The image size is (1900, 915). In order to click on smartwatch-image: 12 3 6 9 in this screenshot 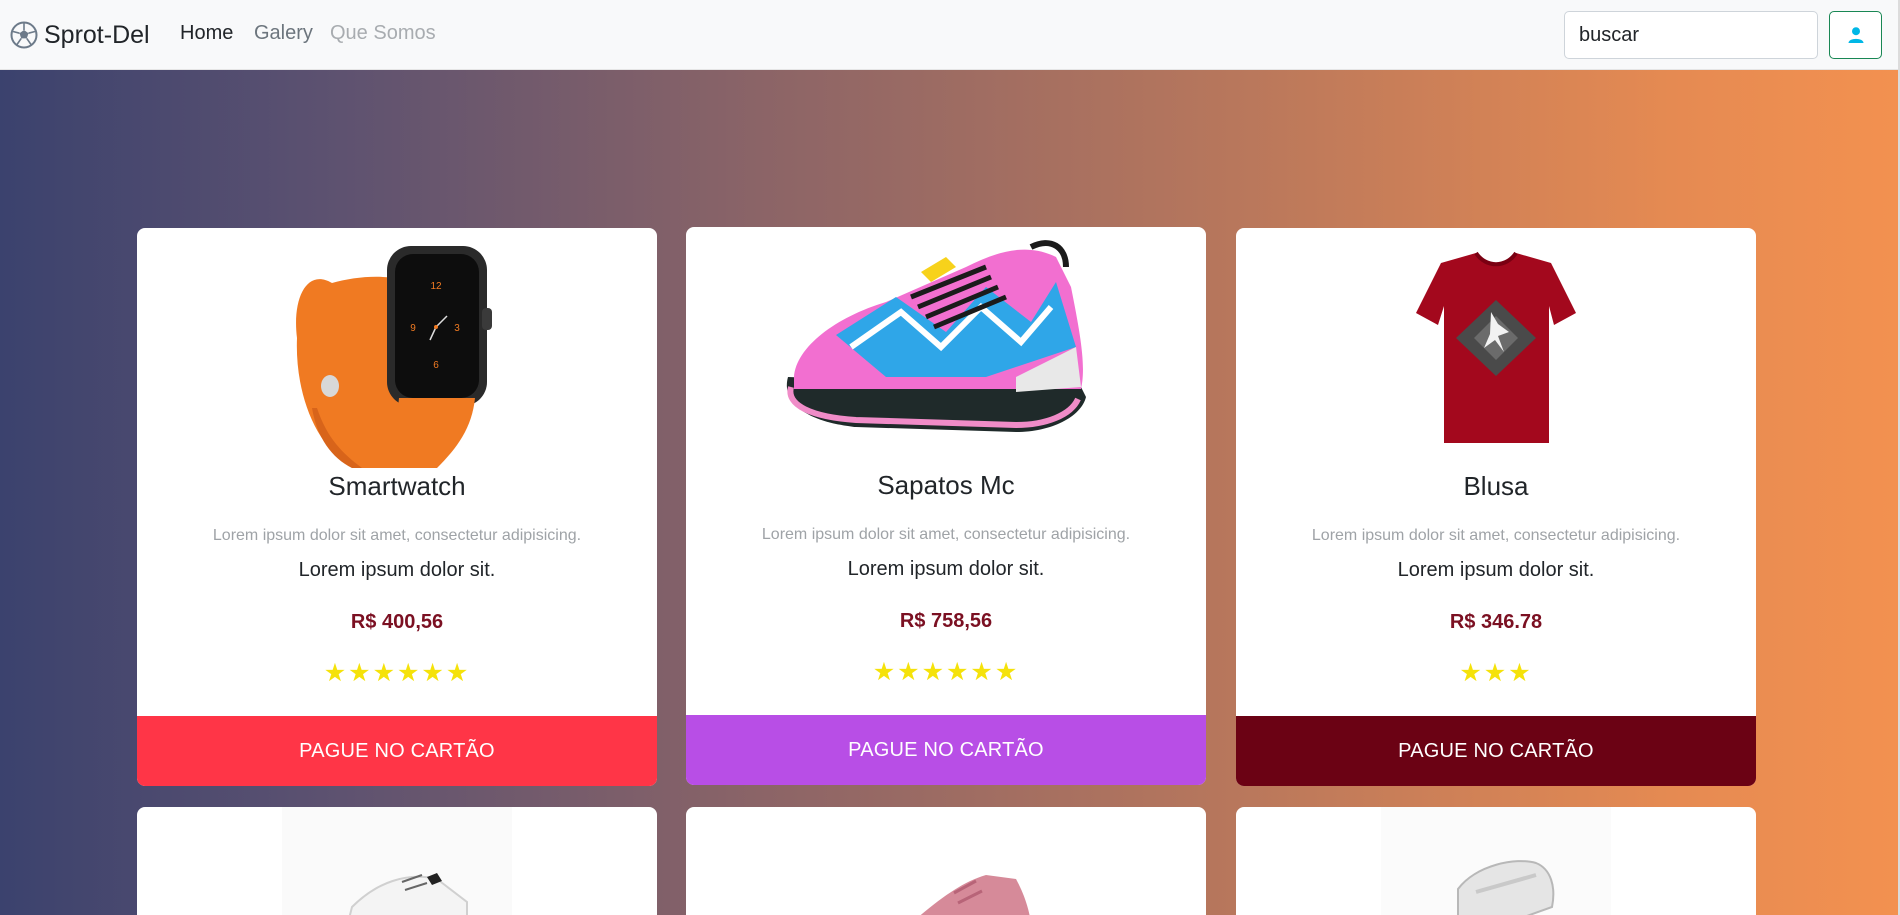, I will do `click(394, 357)`.